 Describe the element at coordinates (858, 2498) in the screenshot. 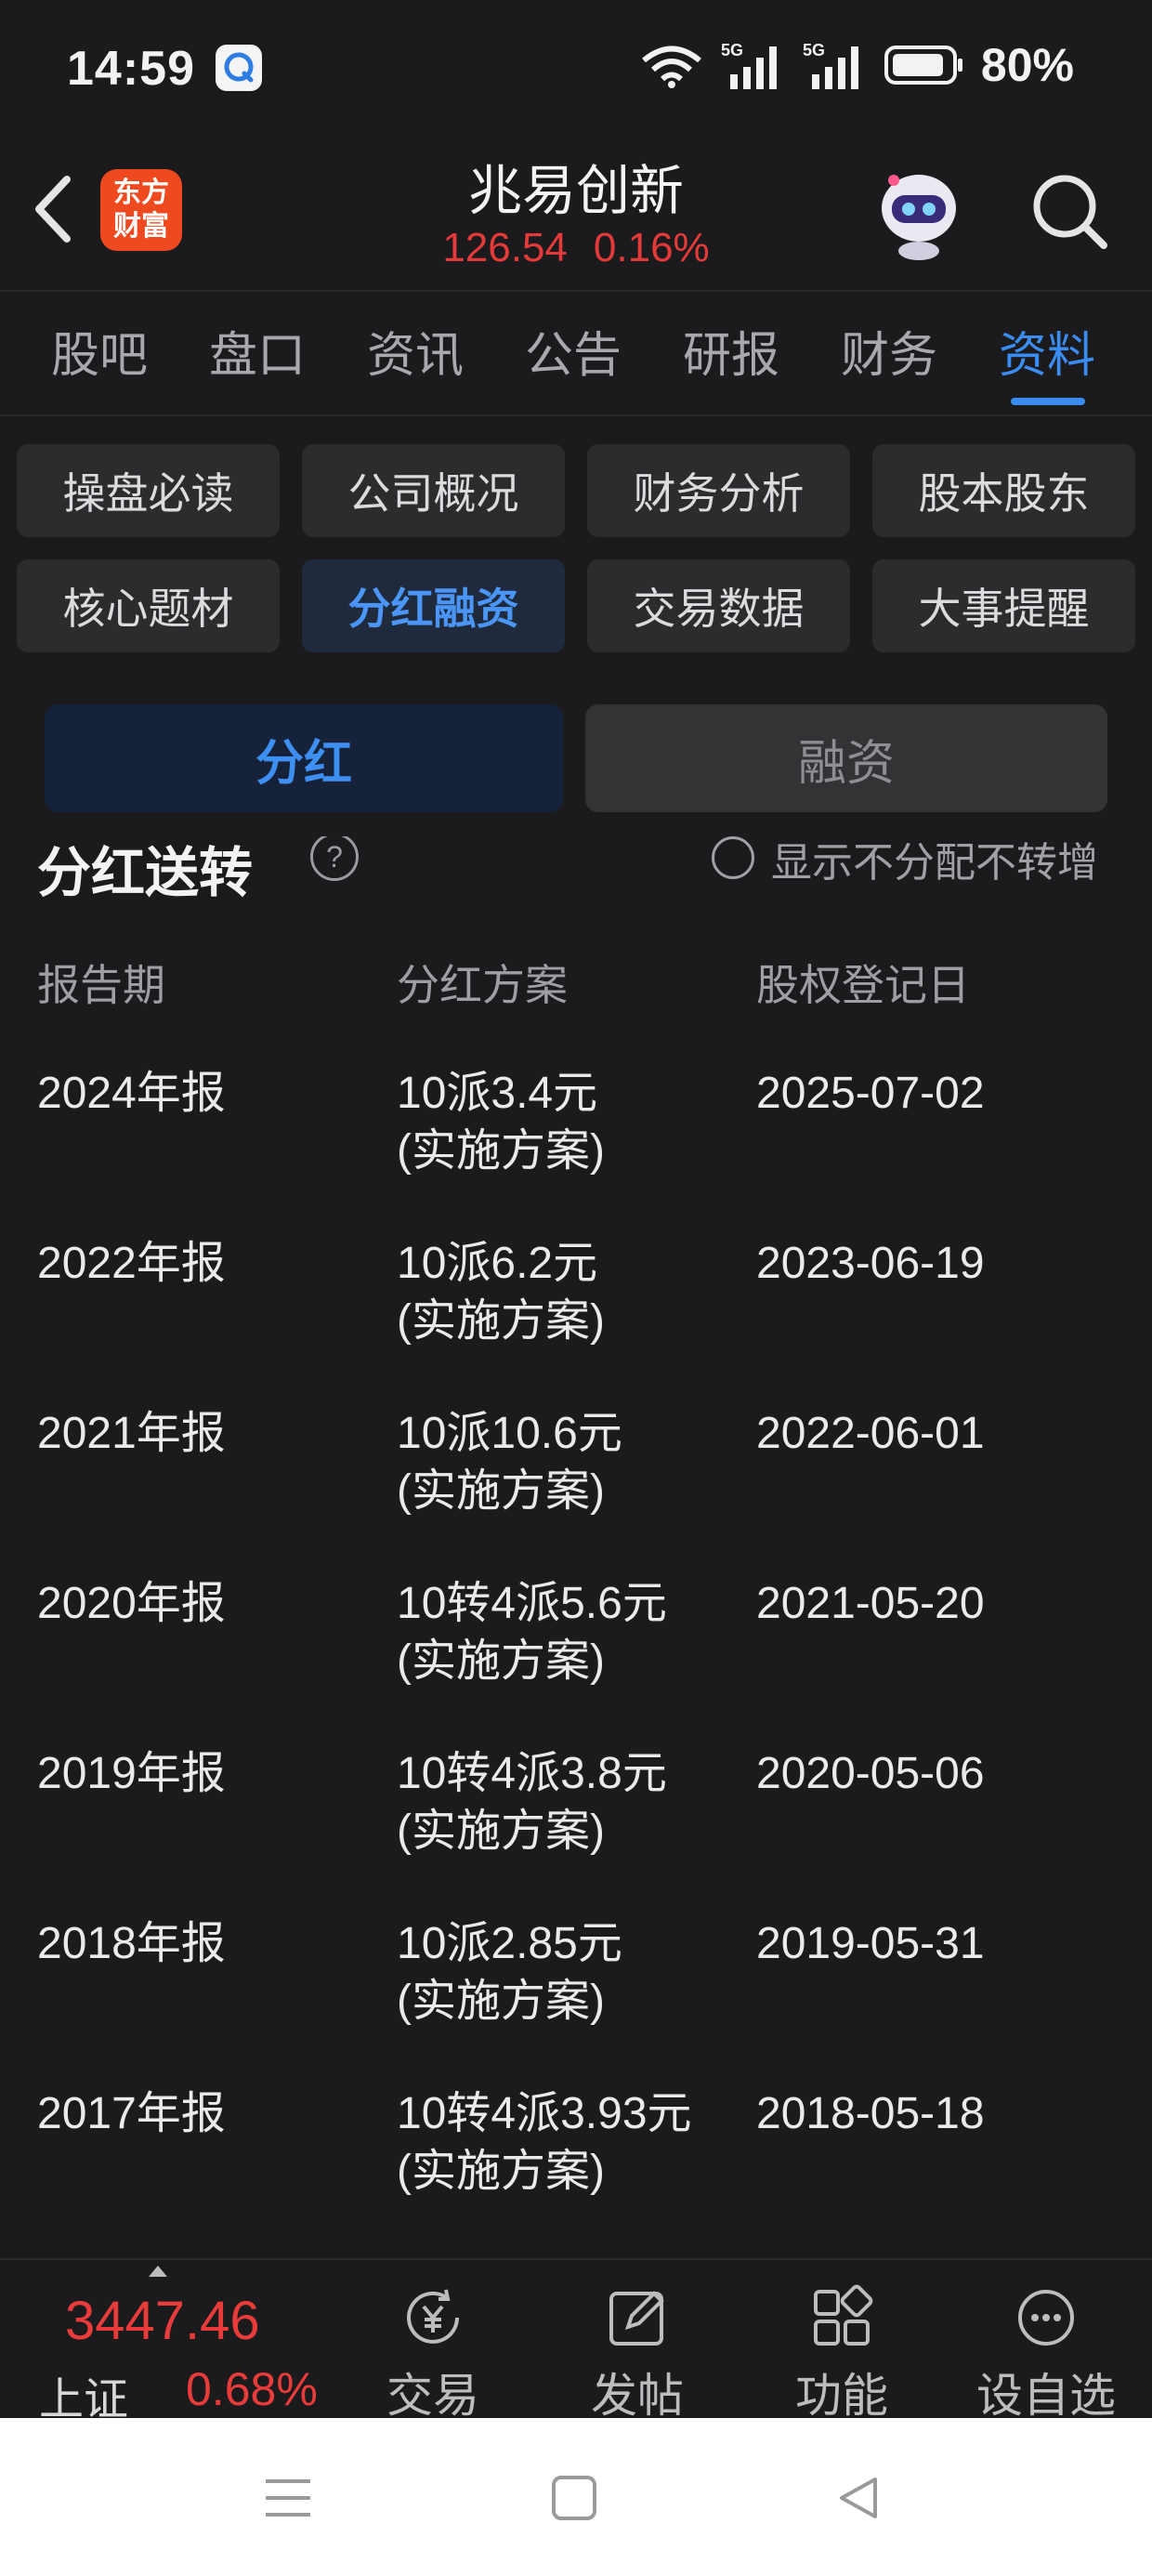

I see `back-triangle-icon` at that location.